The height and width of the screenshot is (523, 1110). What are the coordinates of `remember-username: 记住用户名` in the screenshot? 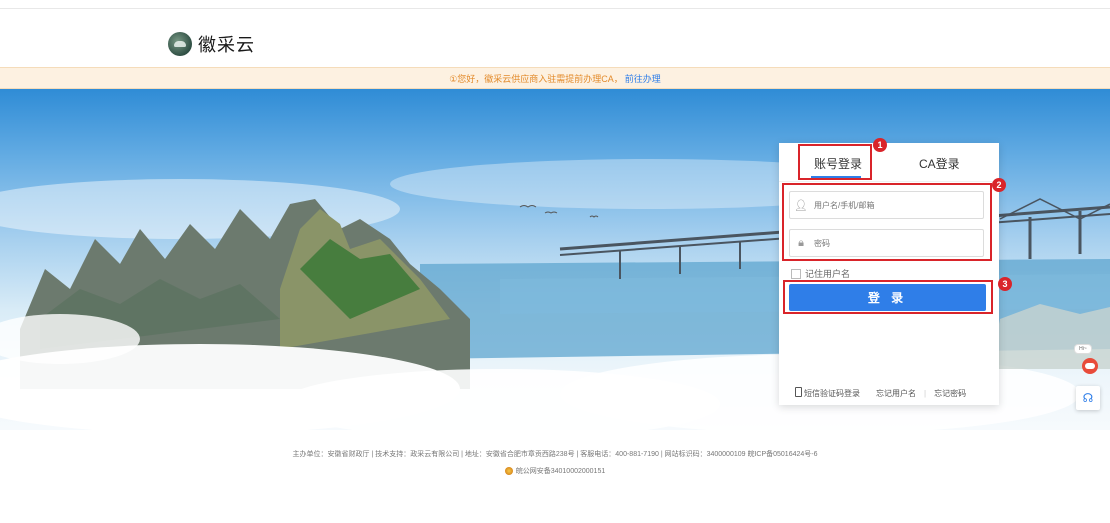 It's located at (820, 273).